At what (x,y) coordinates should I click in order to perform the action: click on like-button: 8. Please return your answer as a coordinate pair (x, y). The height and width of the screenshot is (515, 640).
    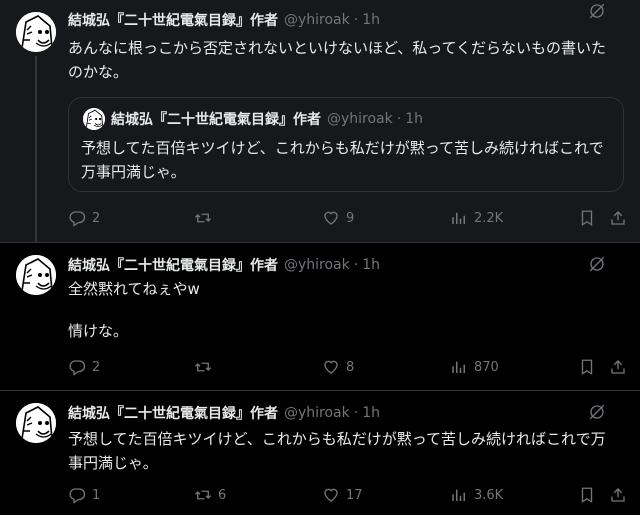
    Looking at the image, I should click on (338, 367).